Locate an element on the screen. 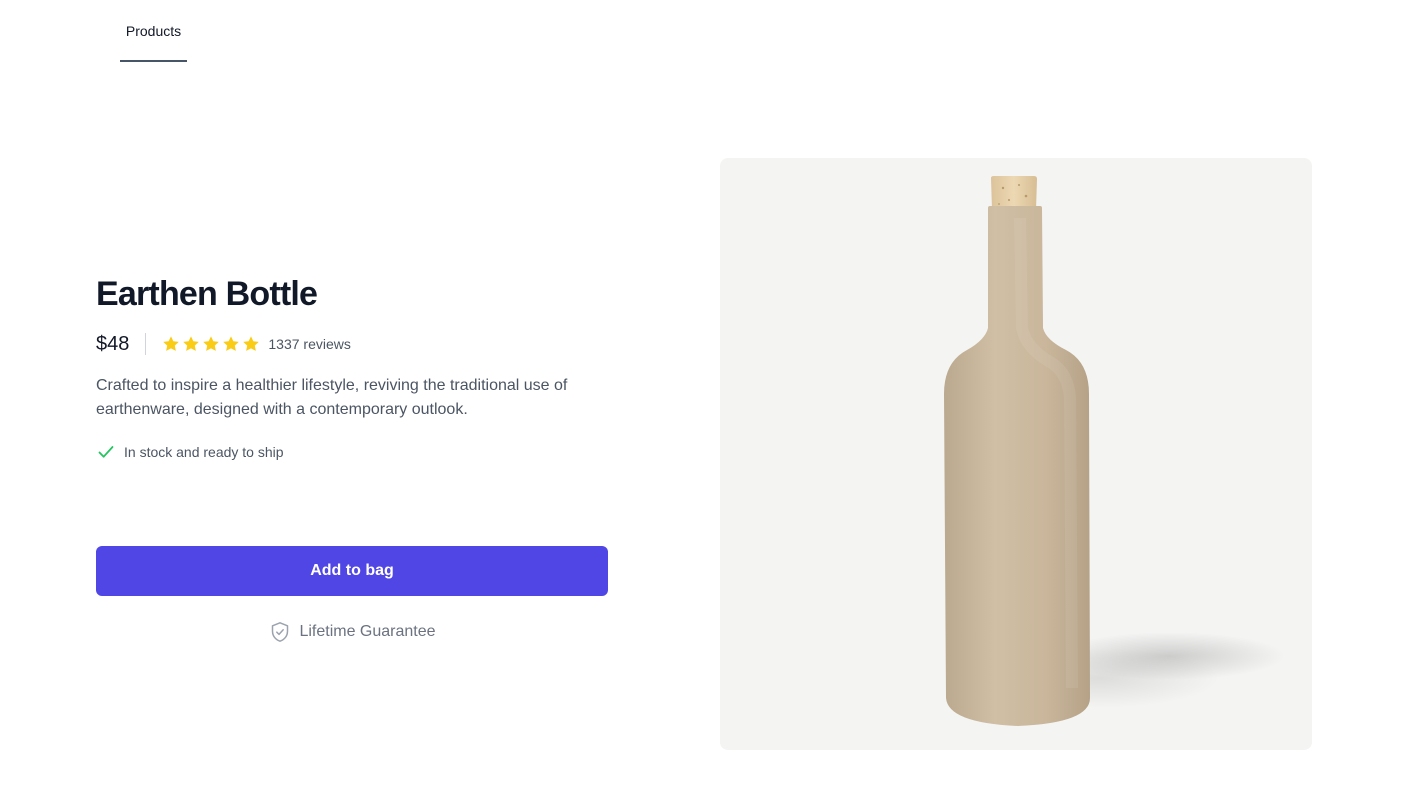  tab-products: Products is located at coordinates (153, 31).